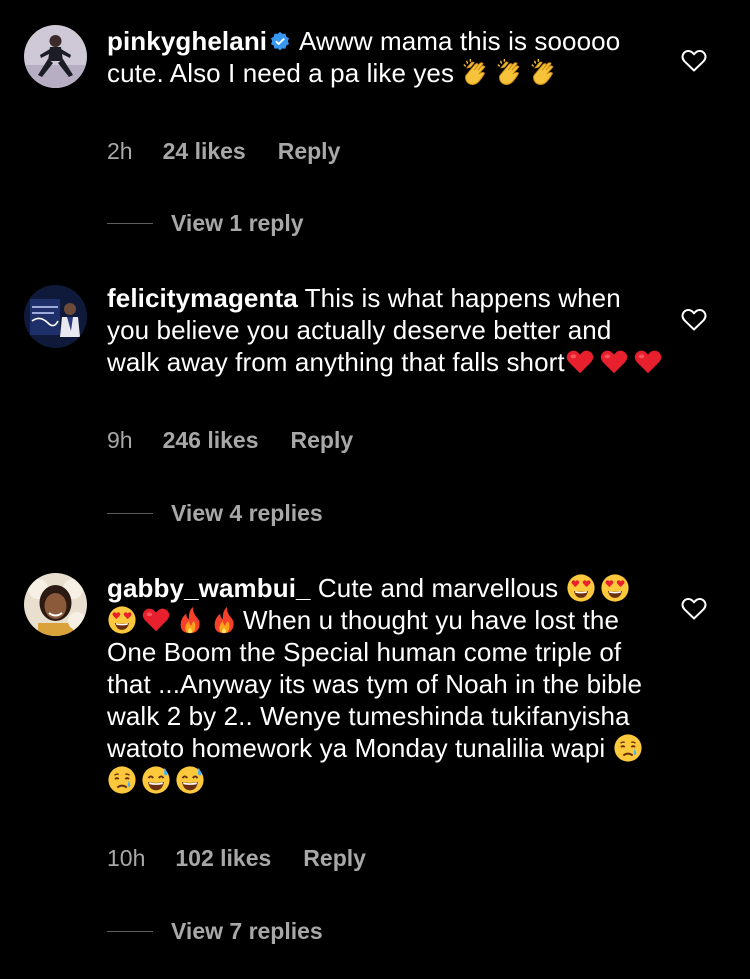 The image size is (750, 979). I want to click on comment-meta: 2h 24 likes Reply, so click(223, 151).